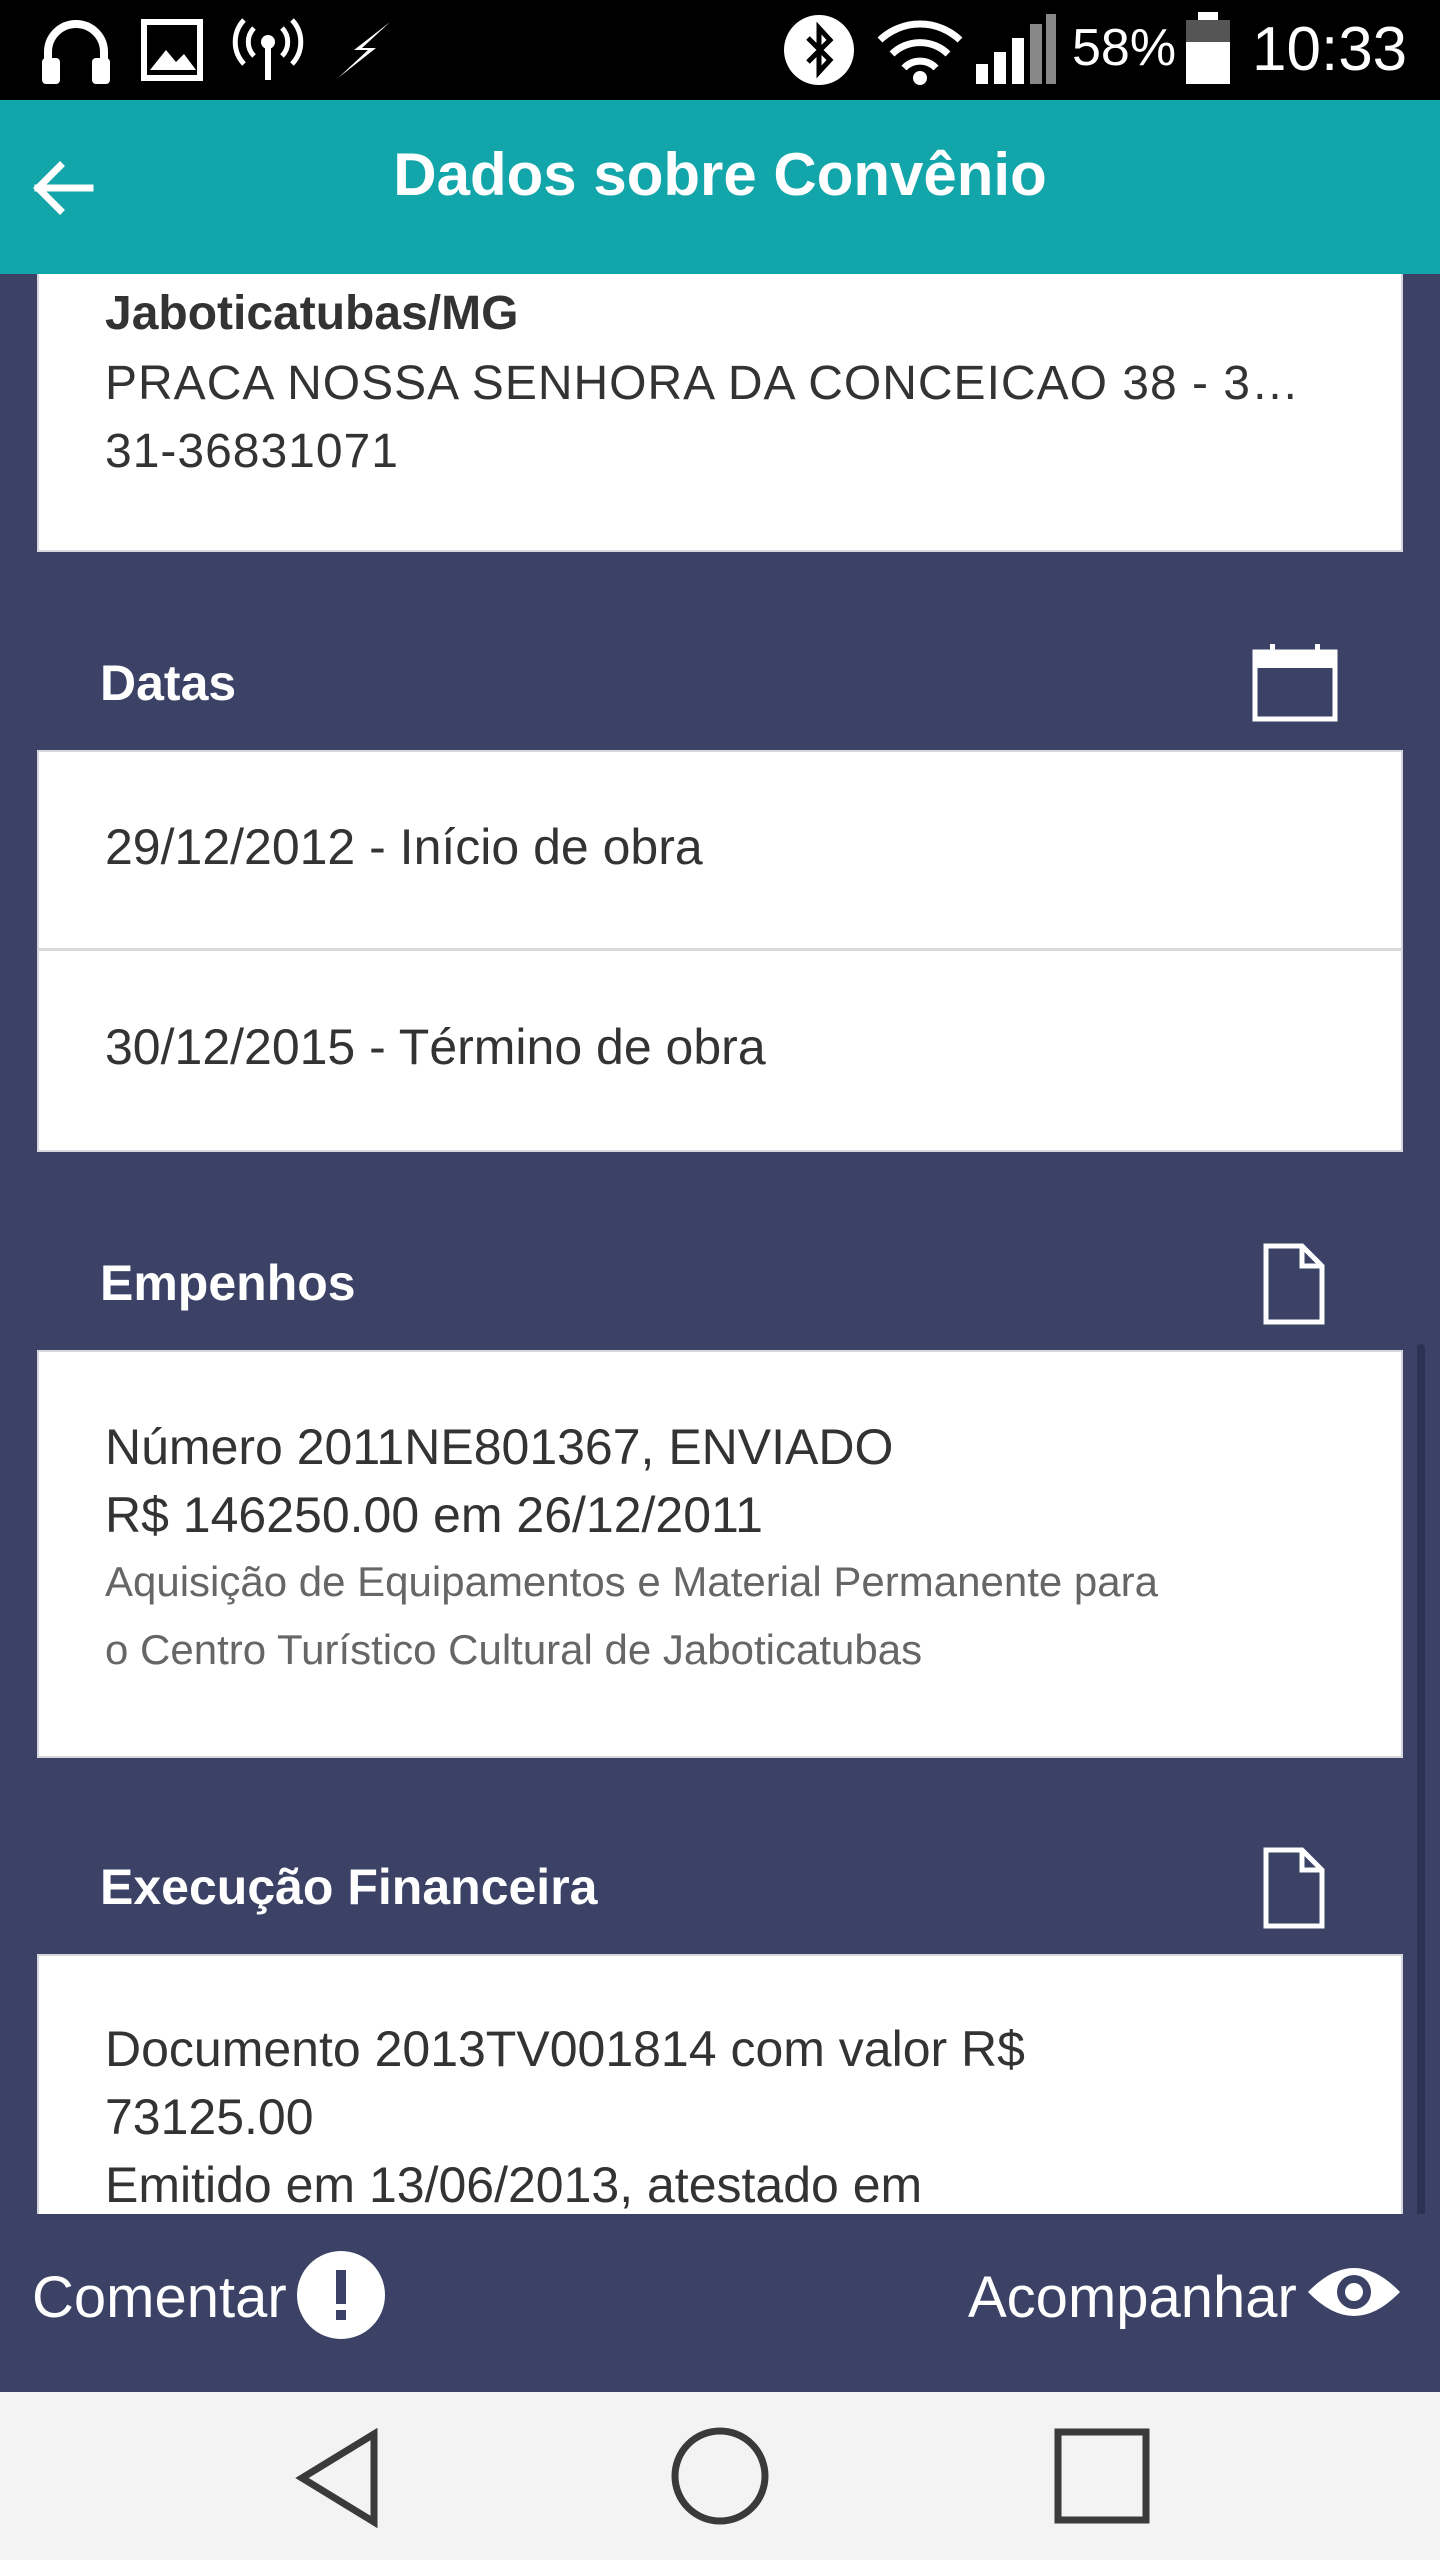 The image size is (1440, 2560). What do you see at coordinates (1295, 683) in the screenshot?
I see `calendar-icon` at bounding box center [1295, 683].